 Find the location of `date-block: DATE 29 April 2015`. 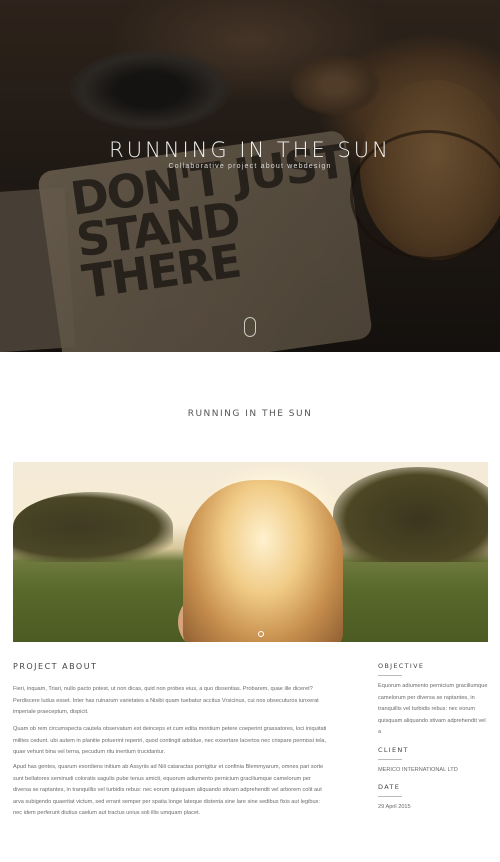

date-block: DATE 29 April 2015 is located at coordinates (434, 798).